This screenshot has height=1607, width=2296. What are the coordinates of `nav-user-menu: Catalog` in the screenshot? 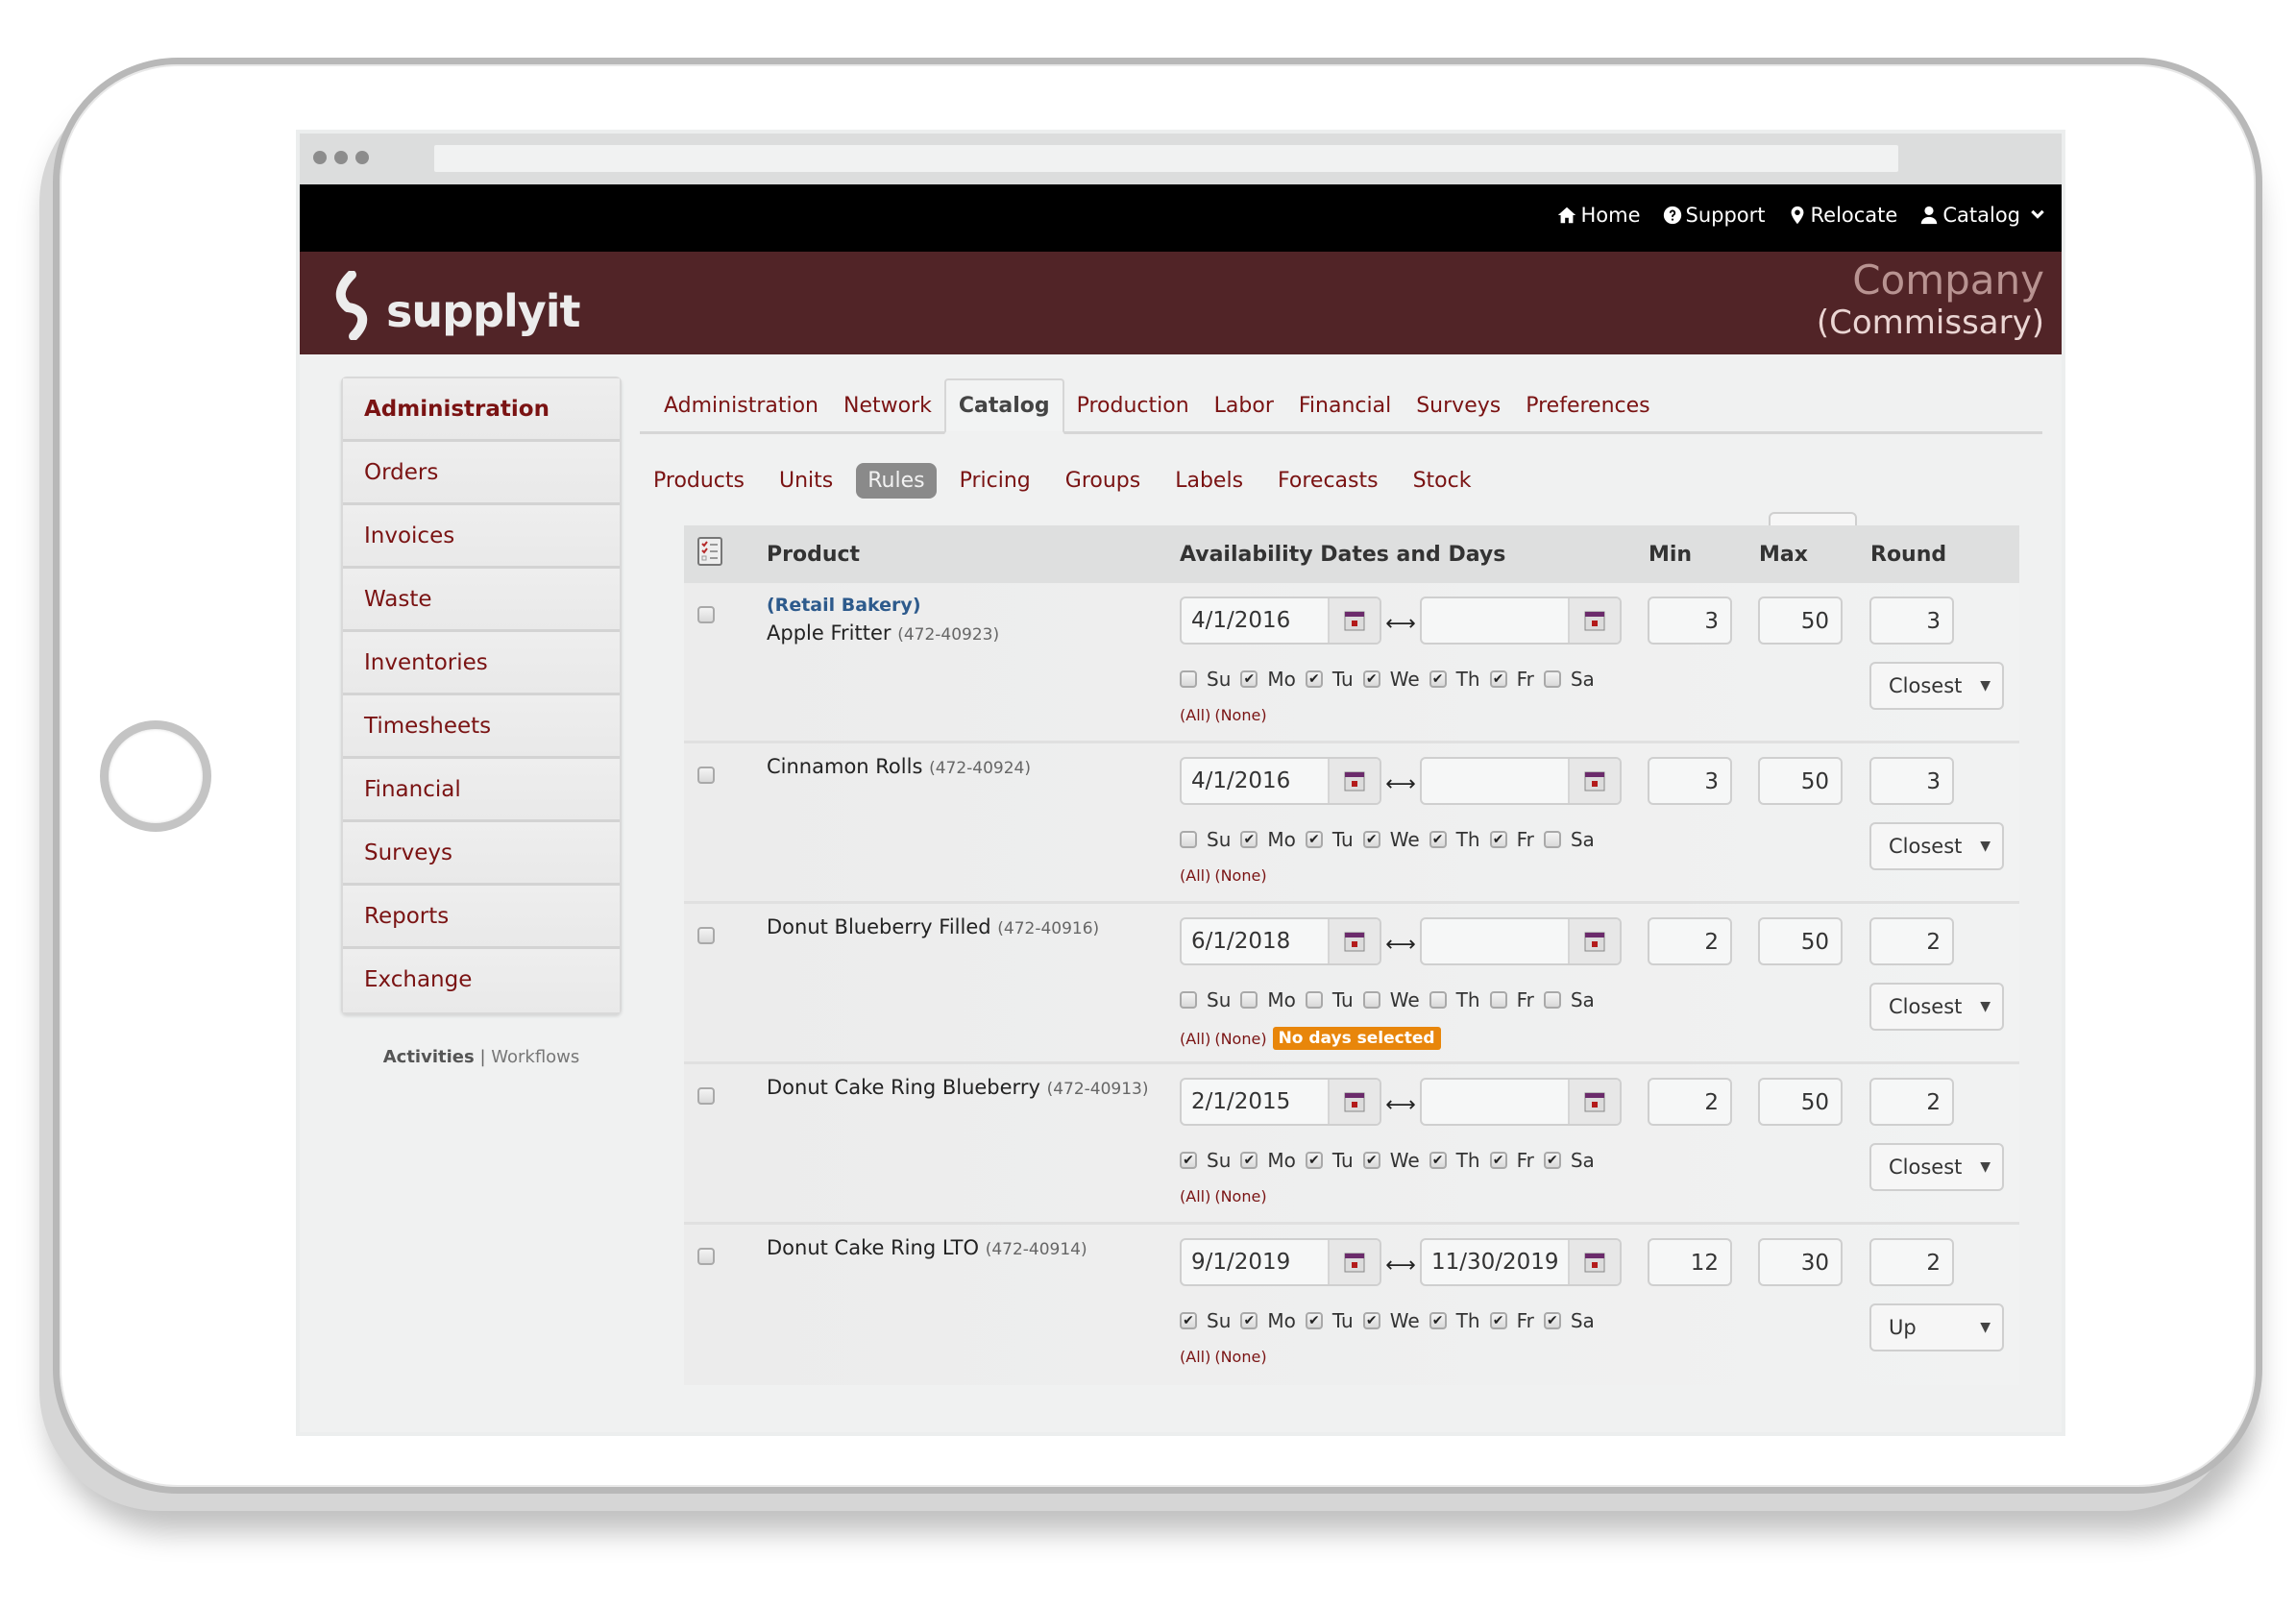 It's located at (1982, 215).